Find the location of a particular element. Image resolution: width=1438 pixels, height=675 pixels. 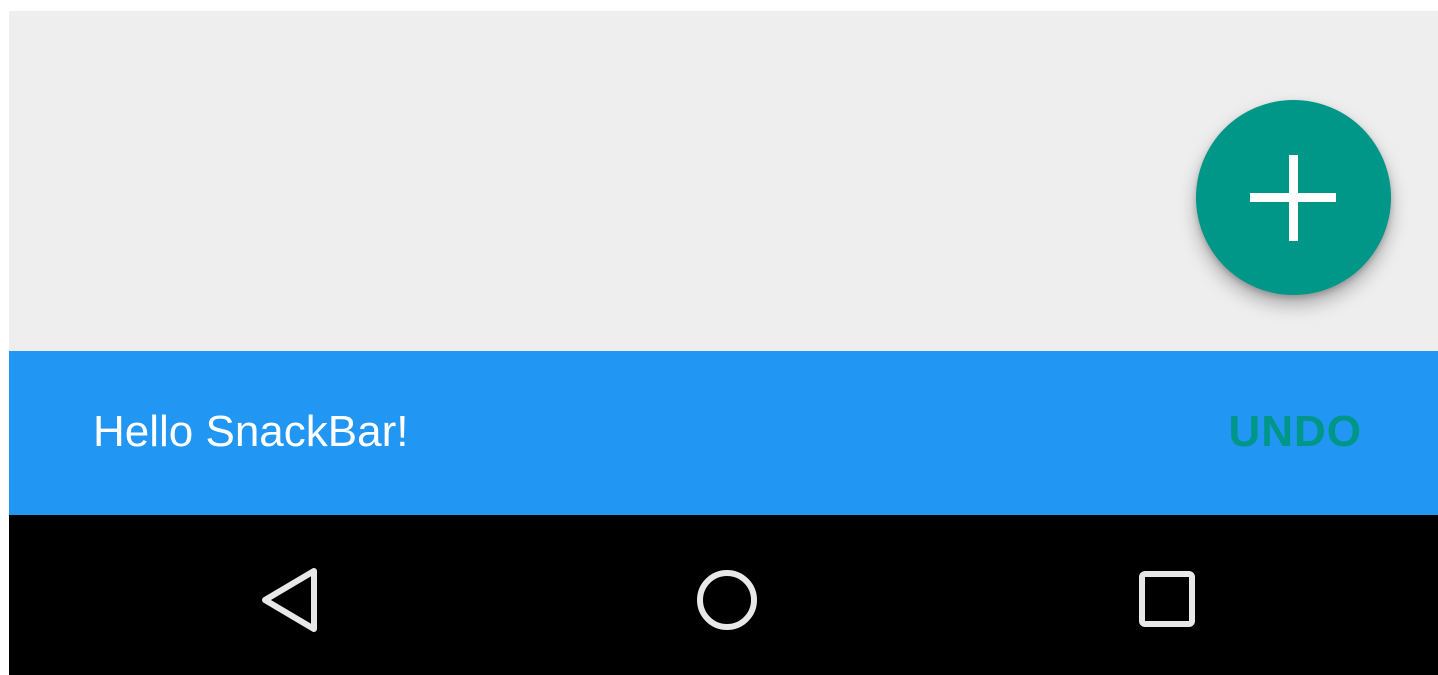

home-button is located at coordinates (727, 595).